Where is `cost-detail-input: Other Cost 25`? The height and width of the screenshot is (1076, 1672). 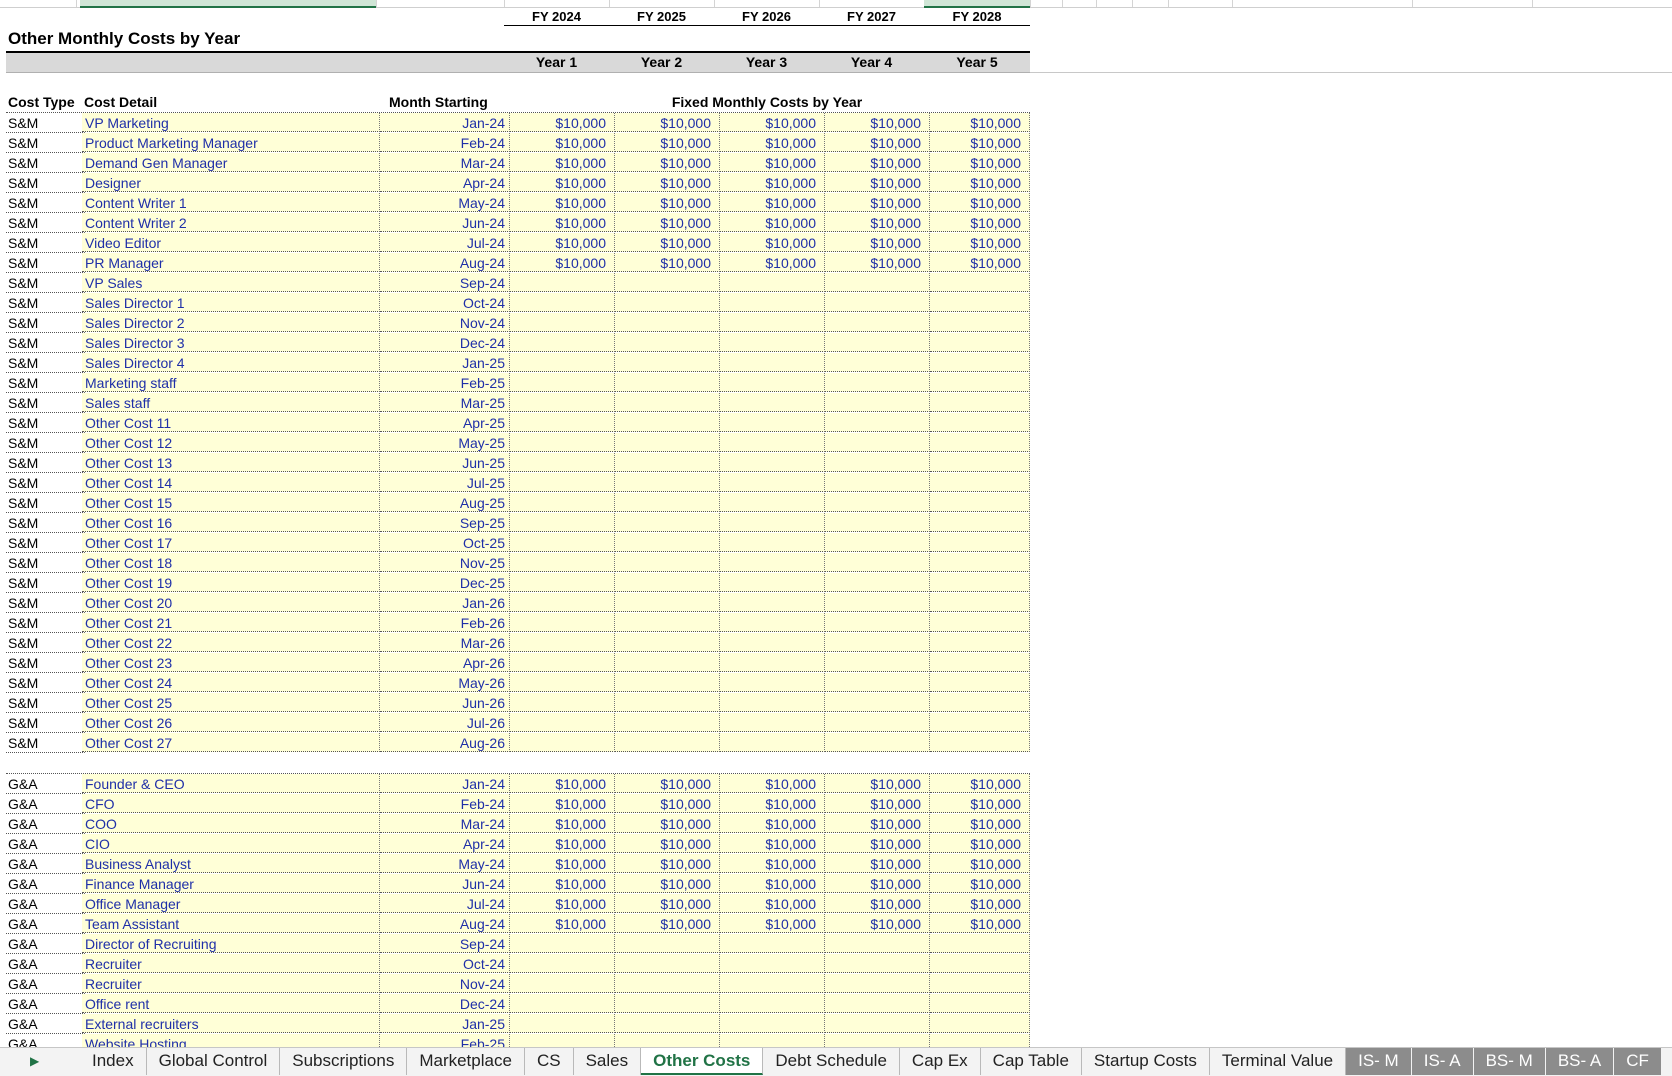
cost-detail-input: Other Cost 25 is located at coordinates (231, 702).